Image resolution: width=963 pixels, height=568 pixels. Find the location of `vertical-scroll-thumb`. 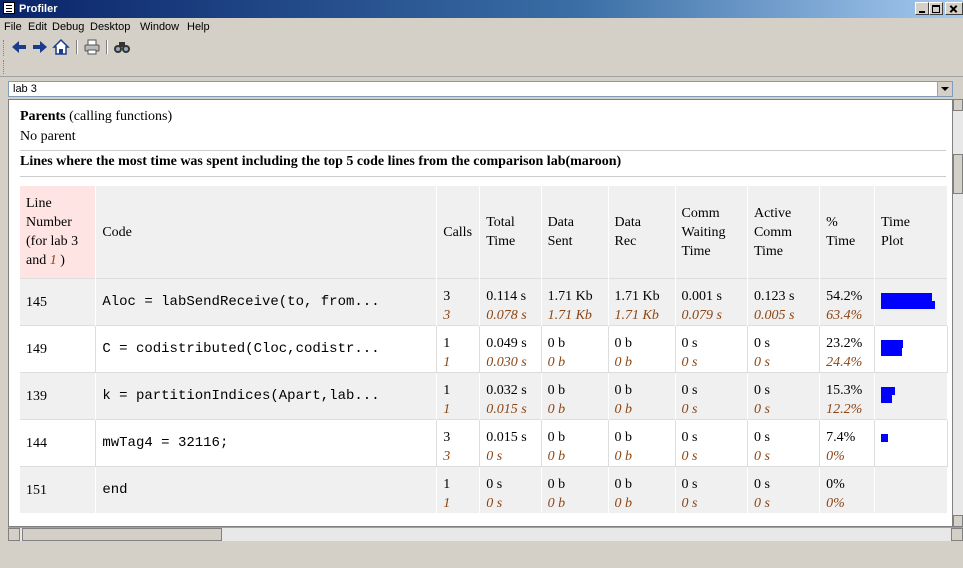

vertical-scroll-thumb is located at coordinates (958, 174).